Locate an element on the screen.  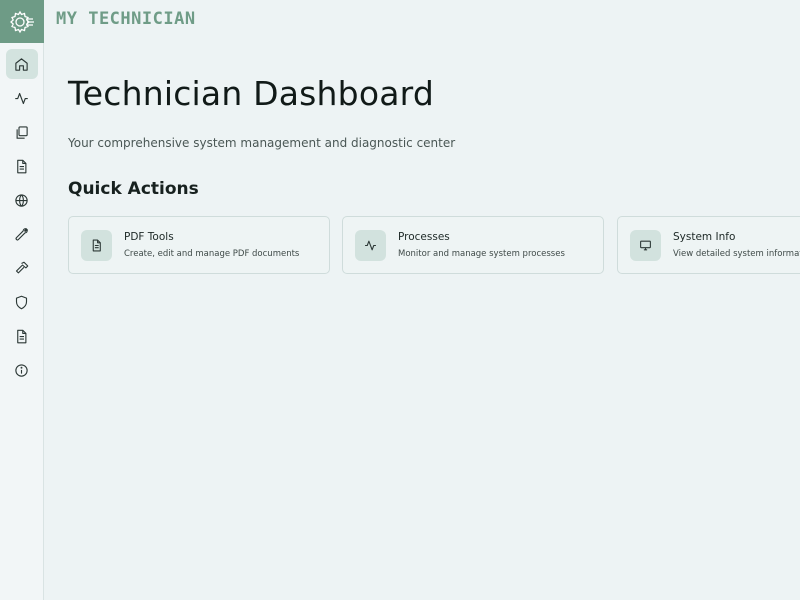
sidebar-item-tools is located at coordinates (22, 234).